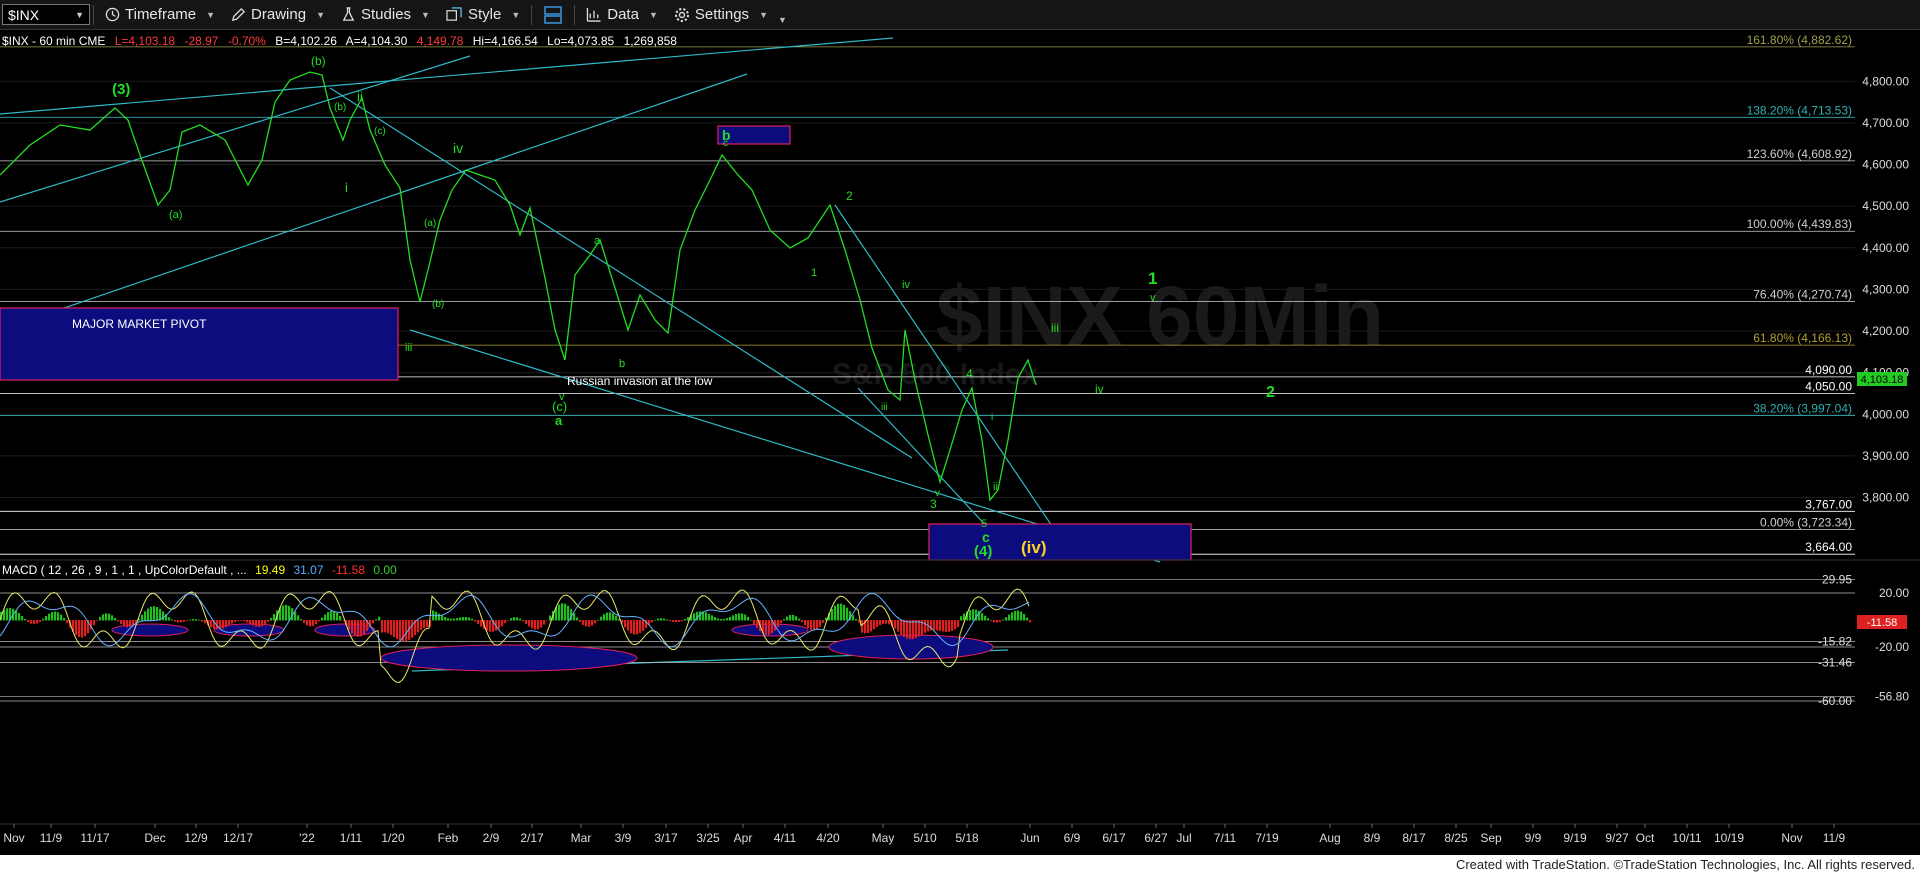 This screenshot has width=1920, height=875. What do you see at coordinates (1160, 316) in the screenshot?
I see `watermark-symbol: $INX 60Min` at bounding box center [1160, 316].